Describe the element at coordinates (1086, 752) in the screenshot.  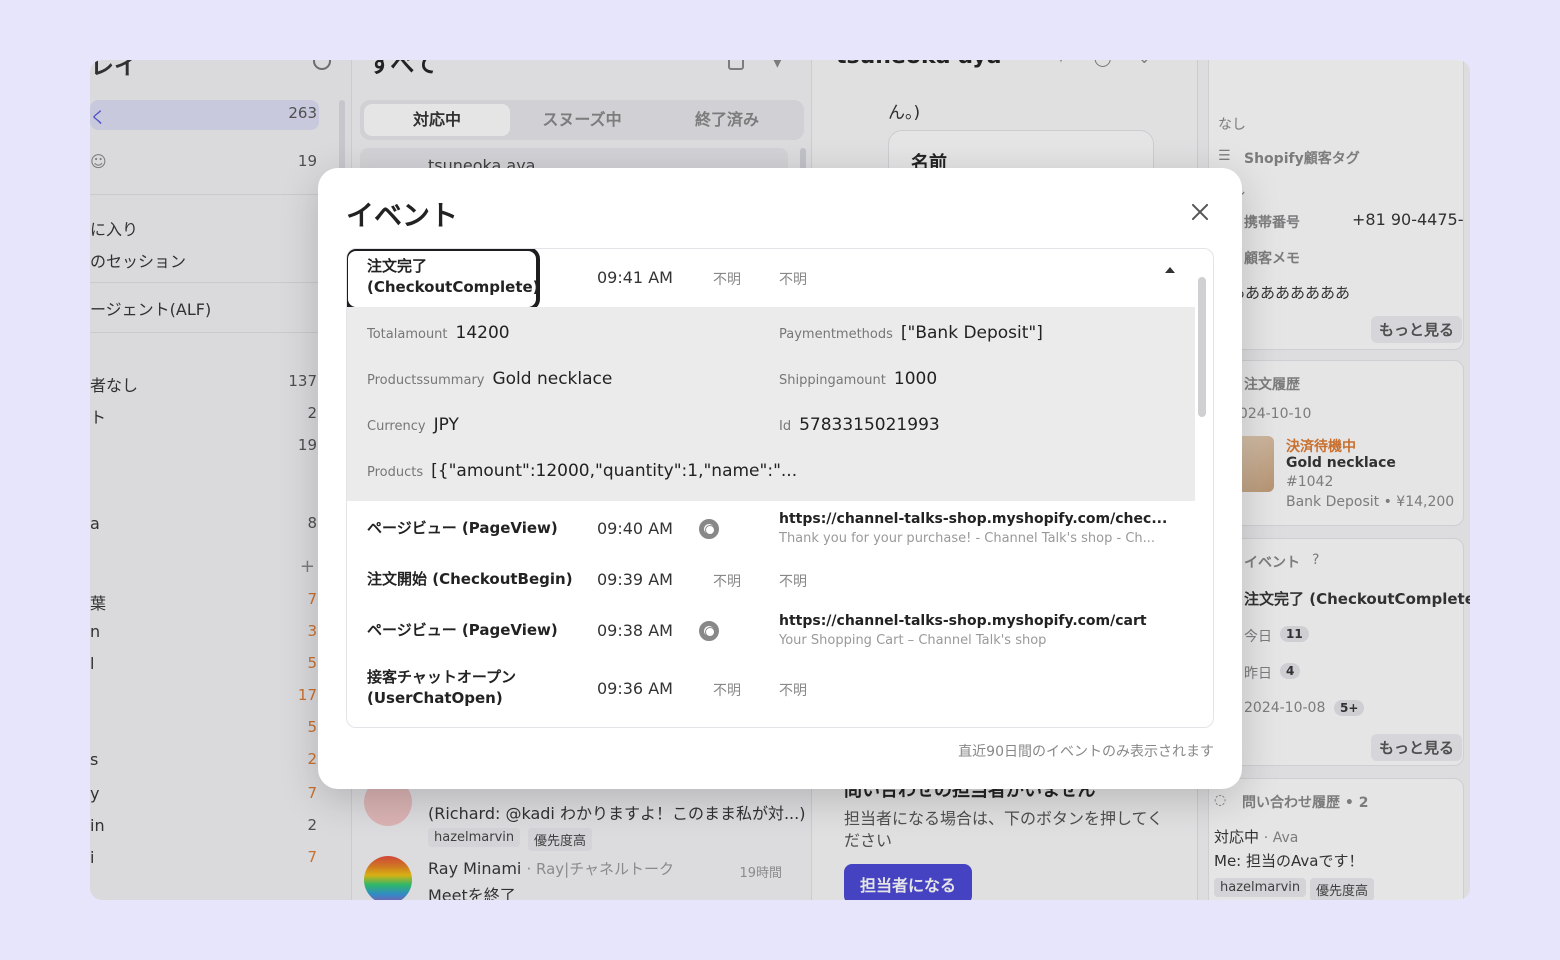
I see `footnote: 直近90日間のイベントのみ表示されます` at that location.